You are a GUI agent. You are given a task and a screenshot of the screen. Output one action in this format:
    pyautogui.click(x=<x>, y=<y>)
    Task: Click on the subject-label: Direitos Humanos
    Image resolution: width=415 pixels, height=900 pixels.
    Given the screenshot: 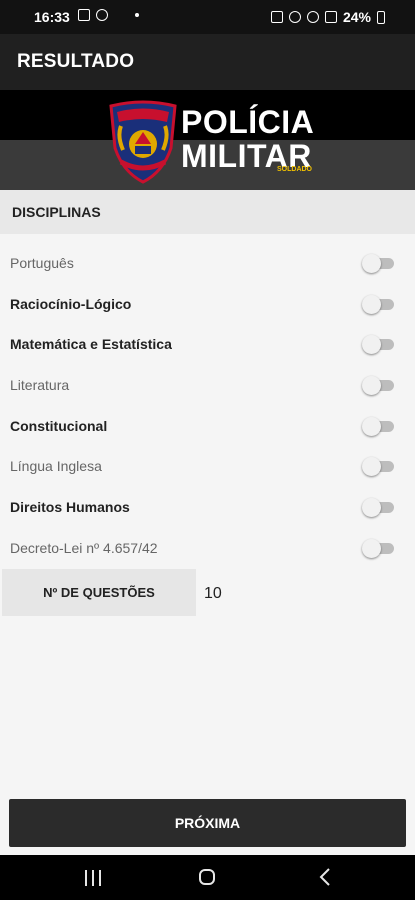 What is the action you would take?
    pyautogui.click(x=70, y=507)
    